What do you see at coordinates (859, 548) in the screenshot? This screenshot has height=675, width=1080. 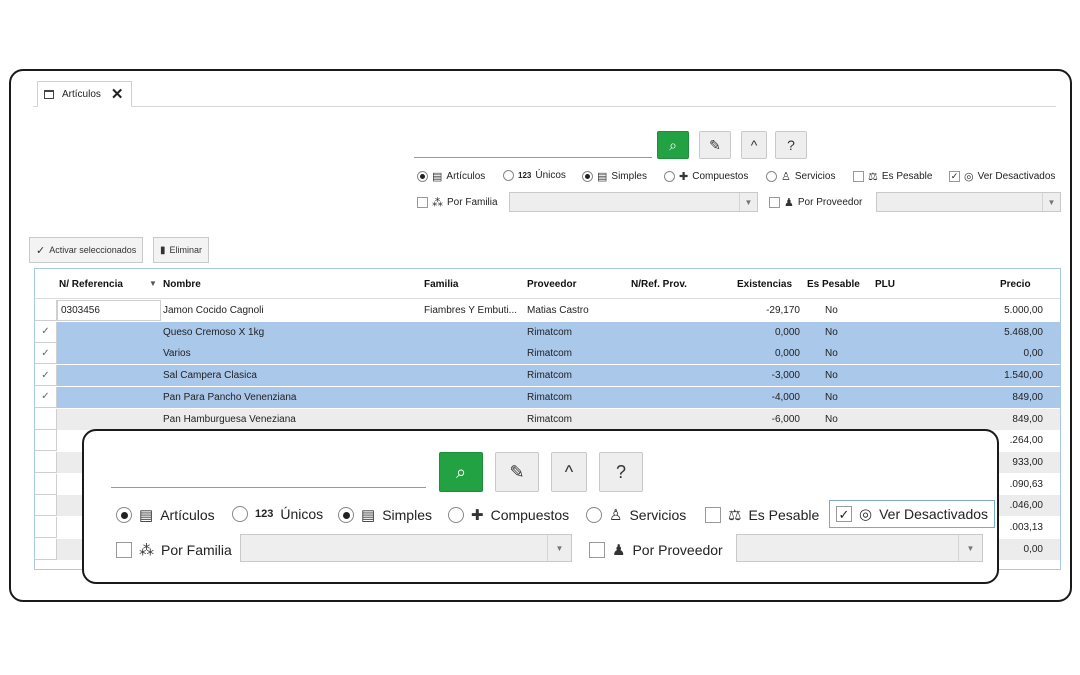 I see `proveedor-select-zoom: ▼` at bounding box center [859, 548].